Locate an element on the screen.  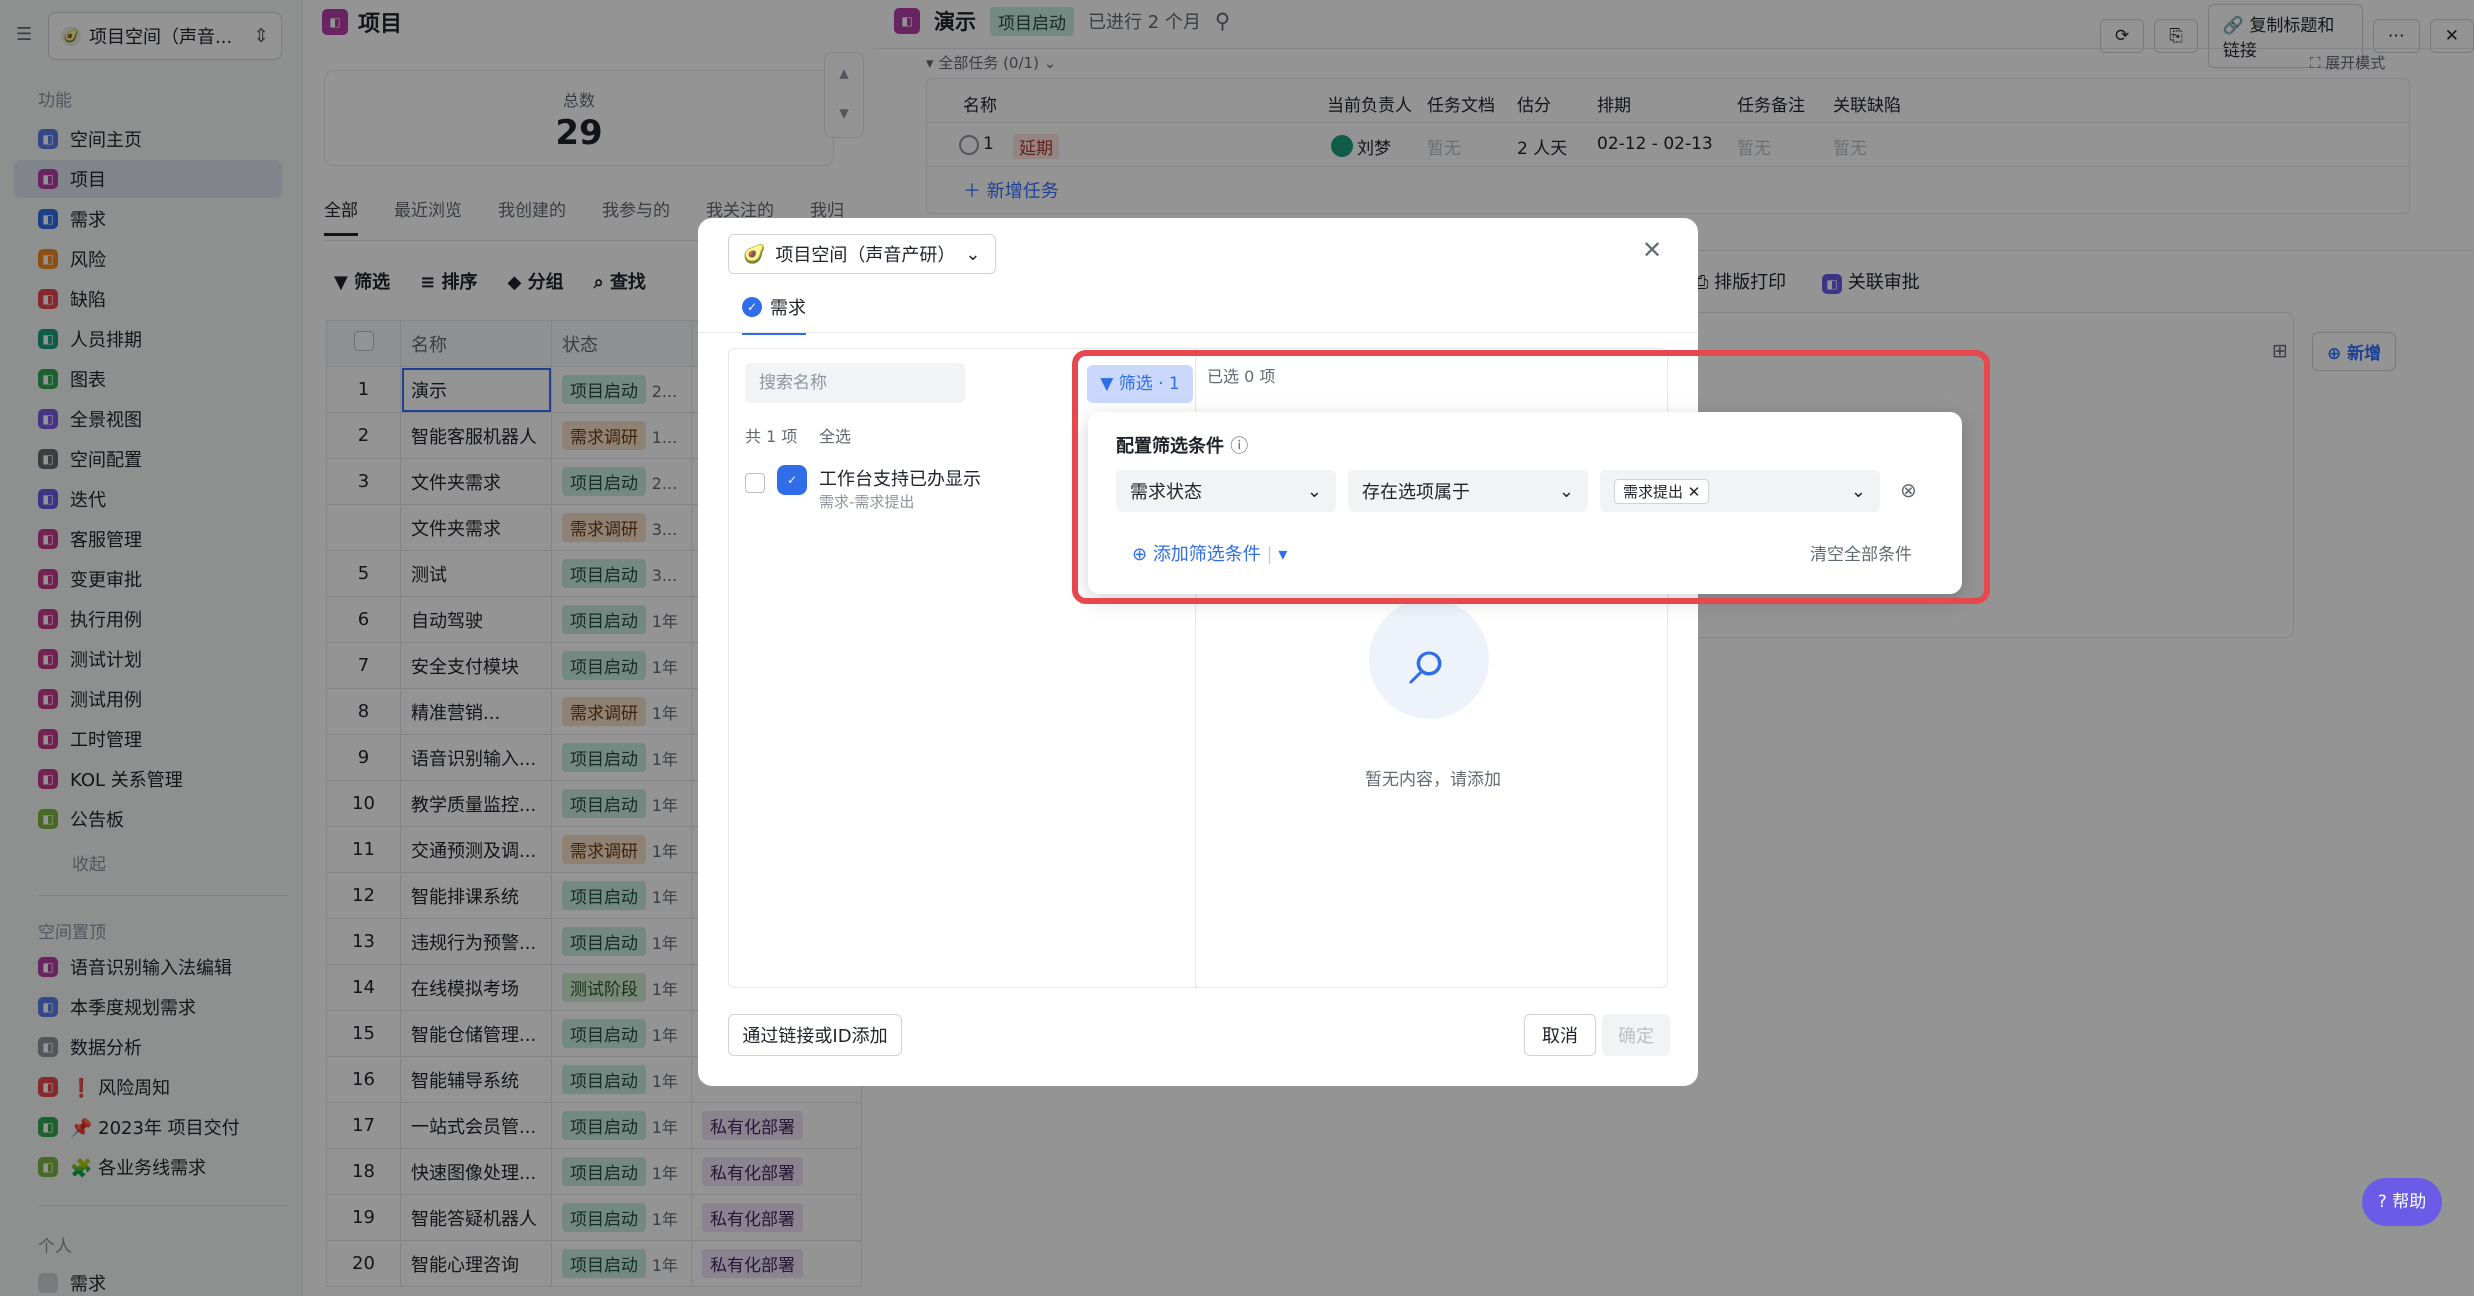
modal-space-name: 项目空间（声音产研） is located at coordinates (865, 255).